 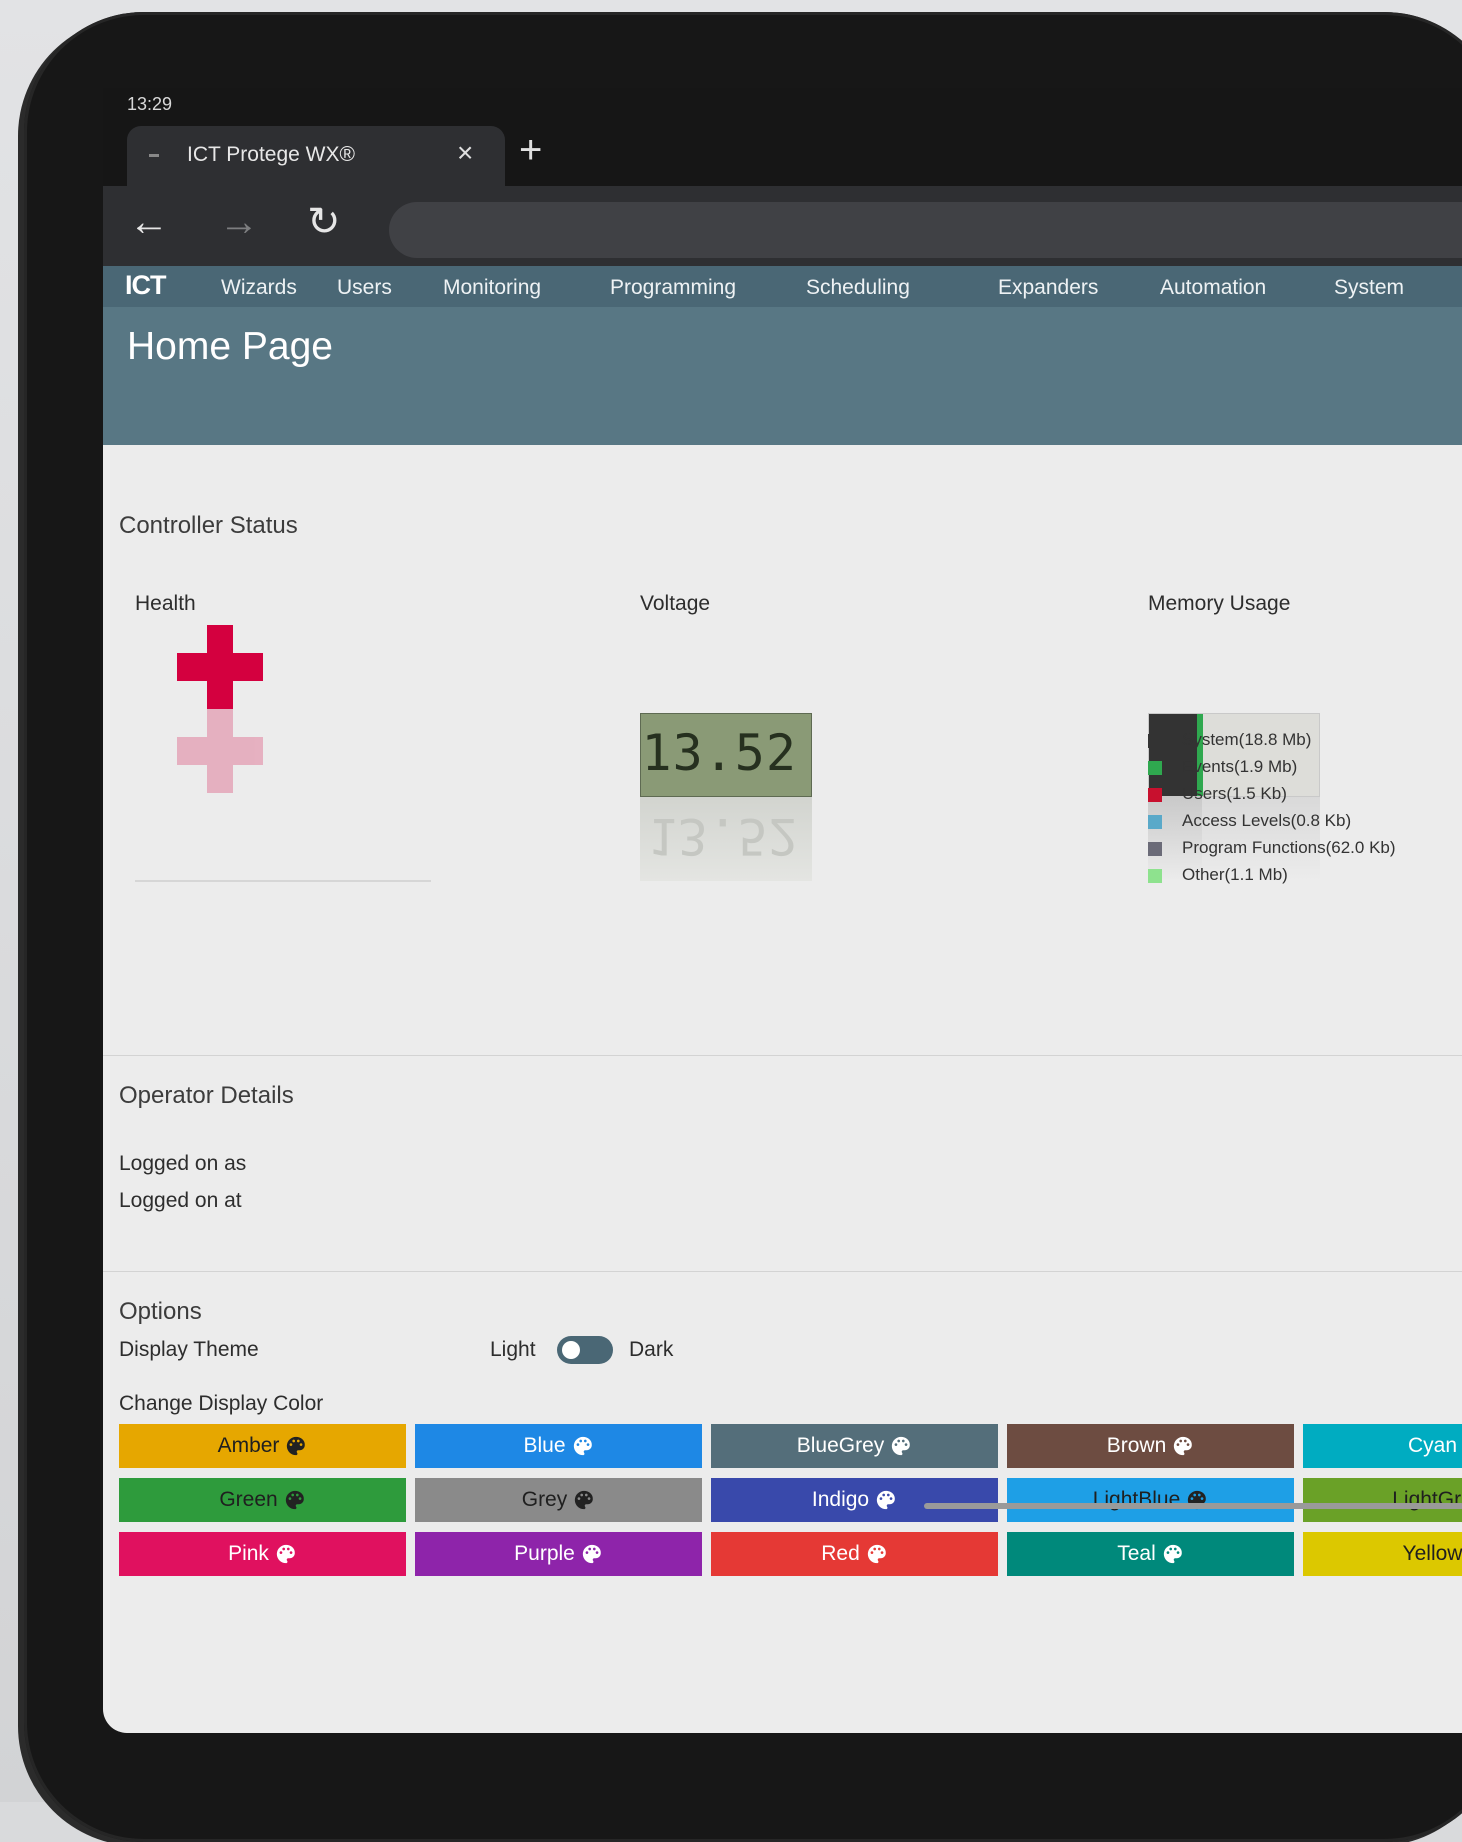 What do you see at coordinates (364, 288) in the screenshot?
I see `menu-users: Users` at bounding box center [364, 288].